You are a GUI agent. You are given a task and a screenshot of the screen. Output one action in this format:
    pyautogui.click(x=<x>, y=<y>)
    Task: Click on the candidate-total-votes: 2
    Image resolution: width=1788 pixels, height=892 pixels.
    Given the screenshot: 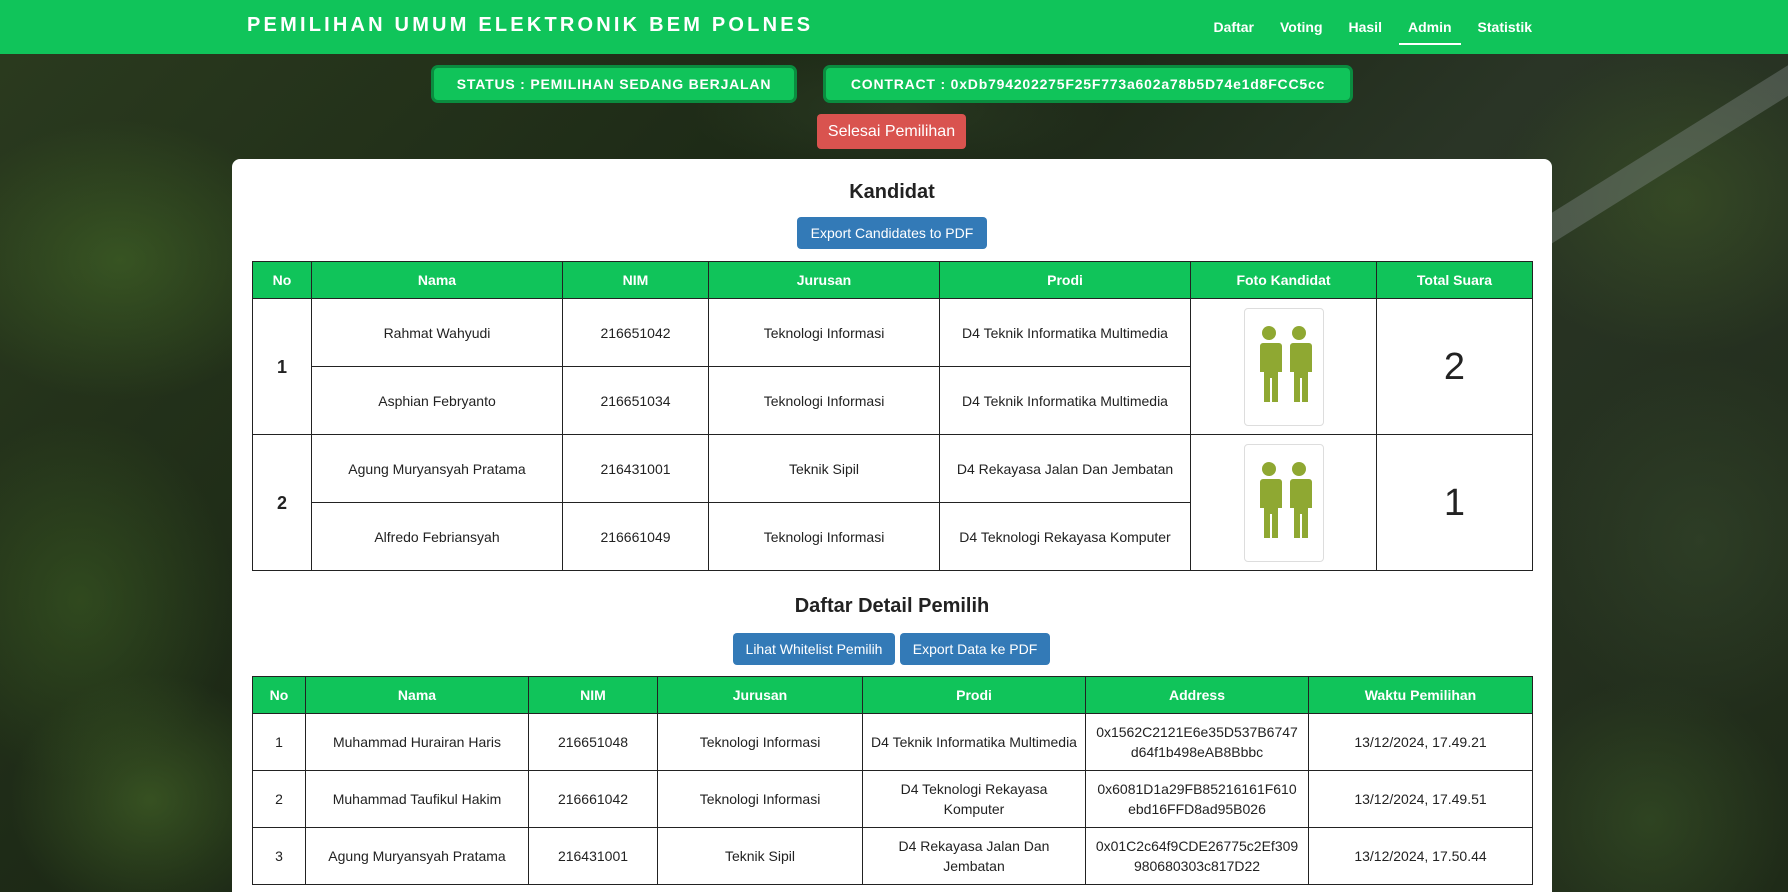 What is the action you would take?
    pyautogui.click(x=1454, y=366)
    